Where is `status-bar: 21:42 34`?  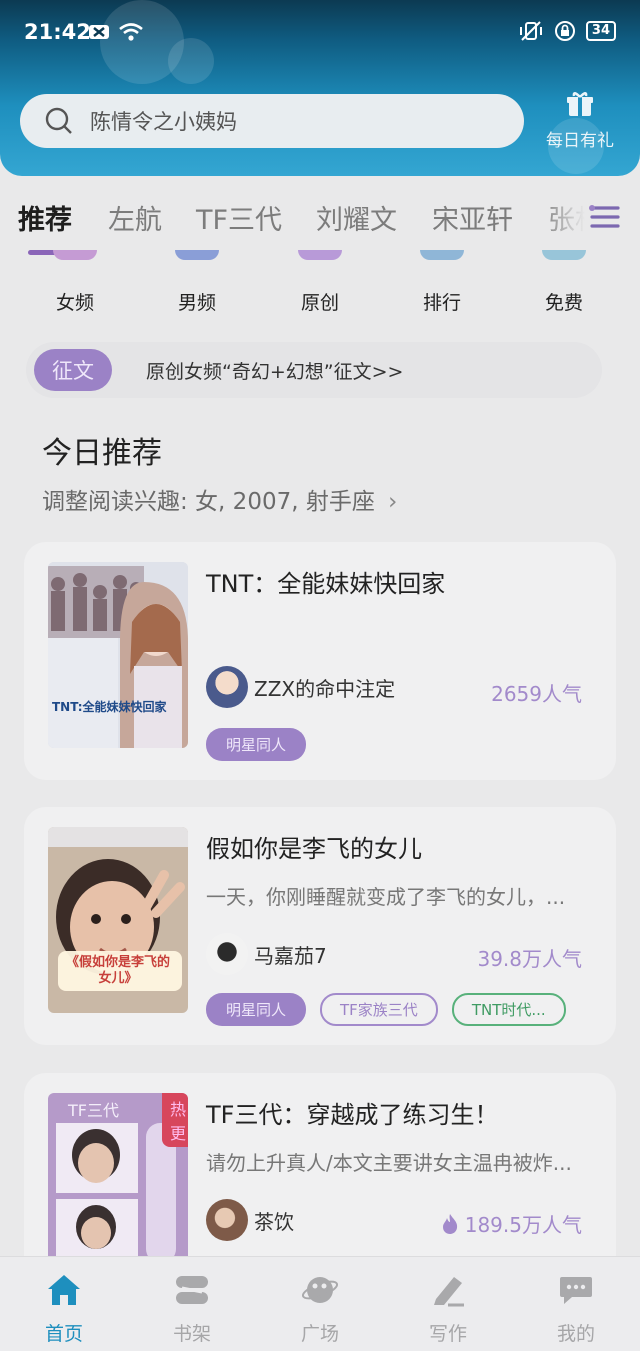
status-bar: 21:42 34 is located at coordinates (320, 32).